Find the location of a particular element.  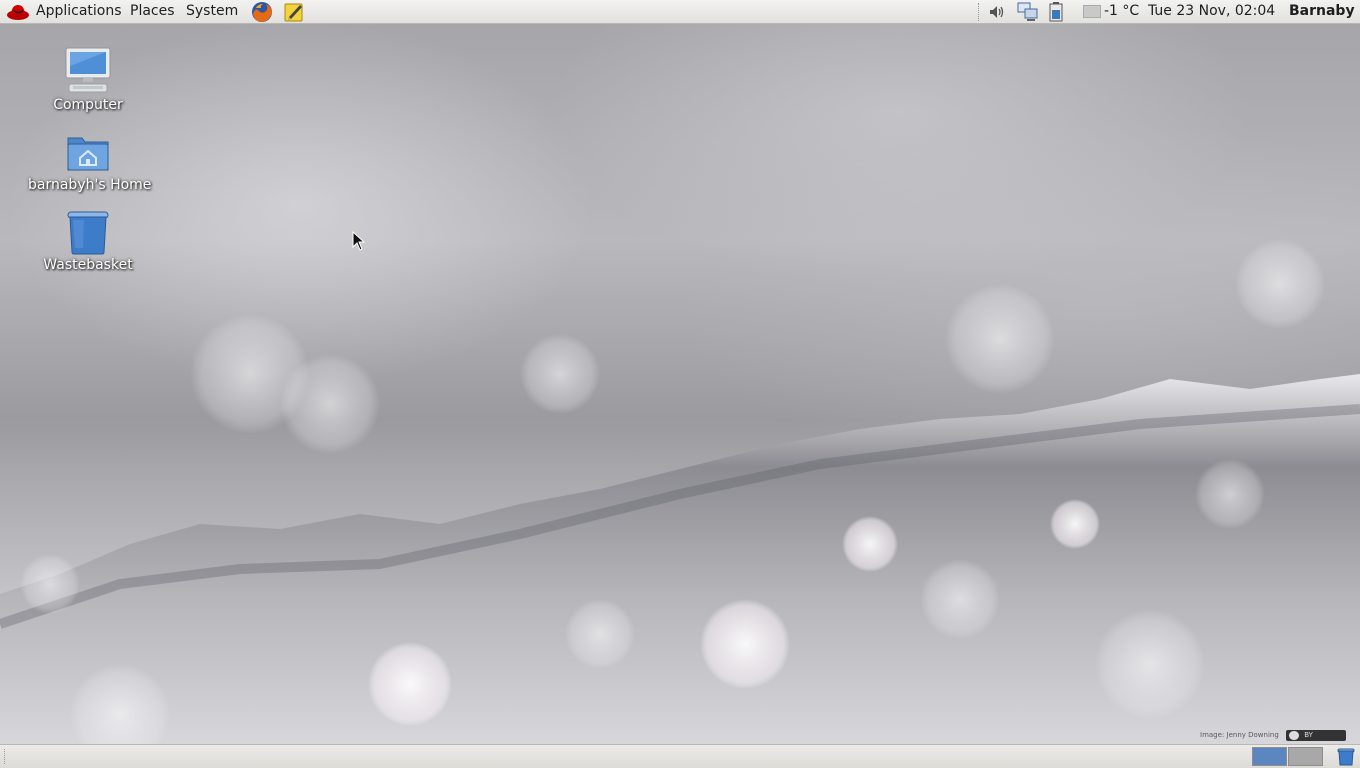

license-badge-text: BY is located at coordinates (1308, 735).